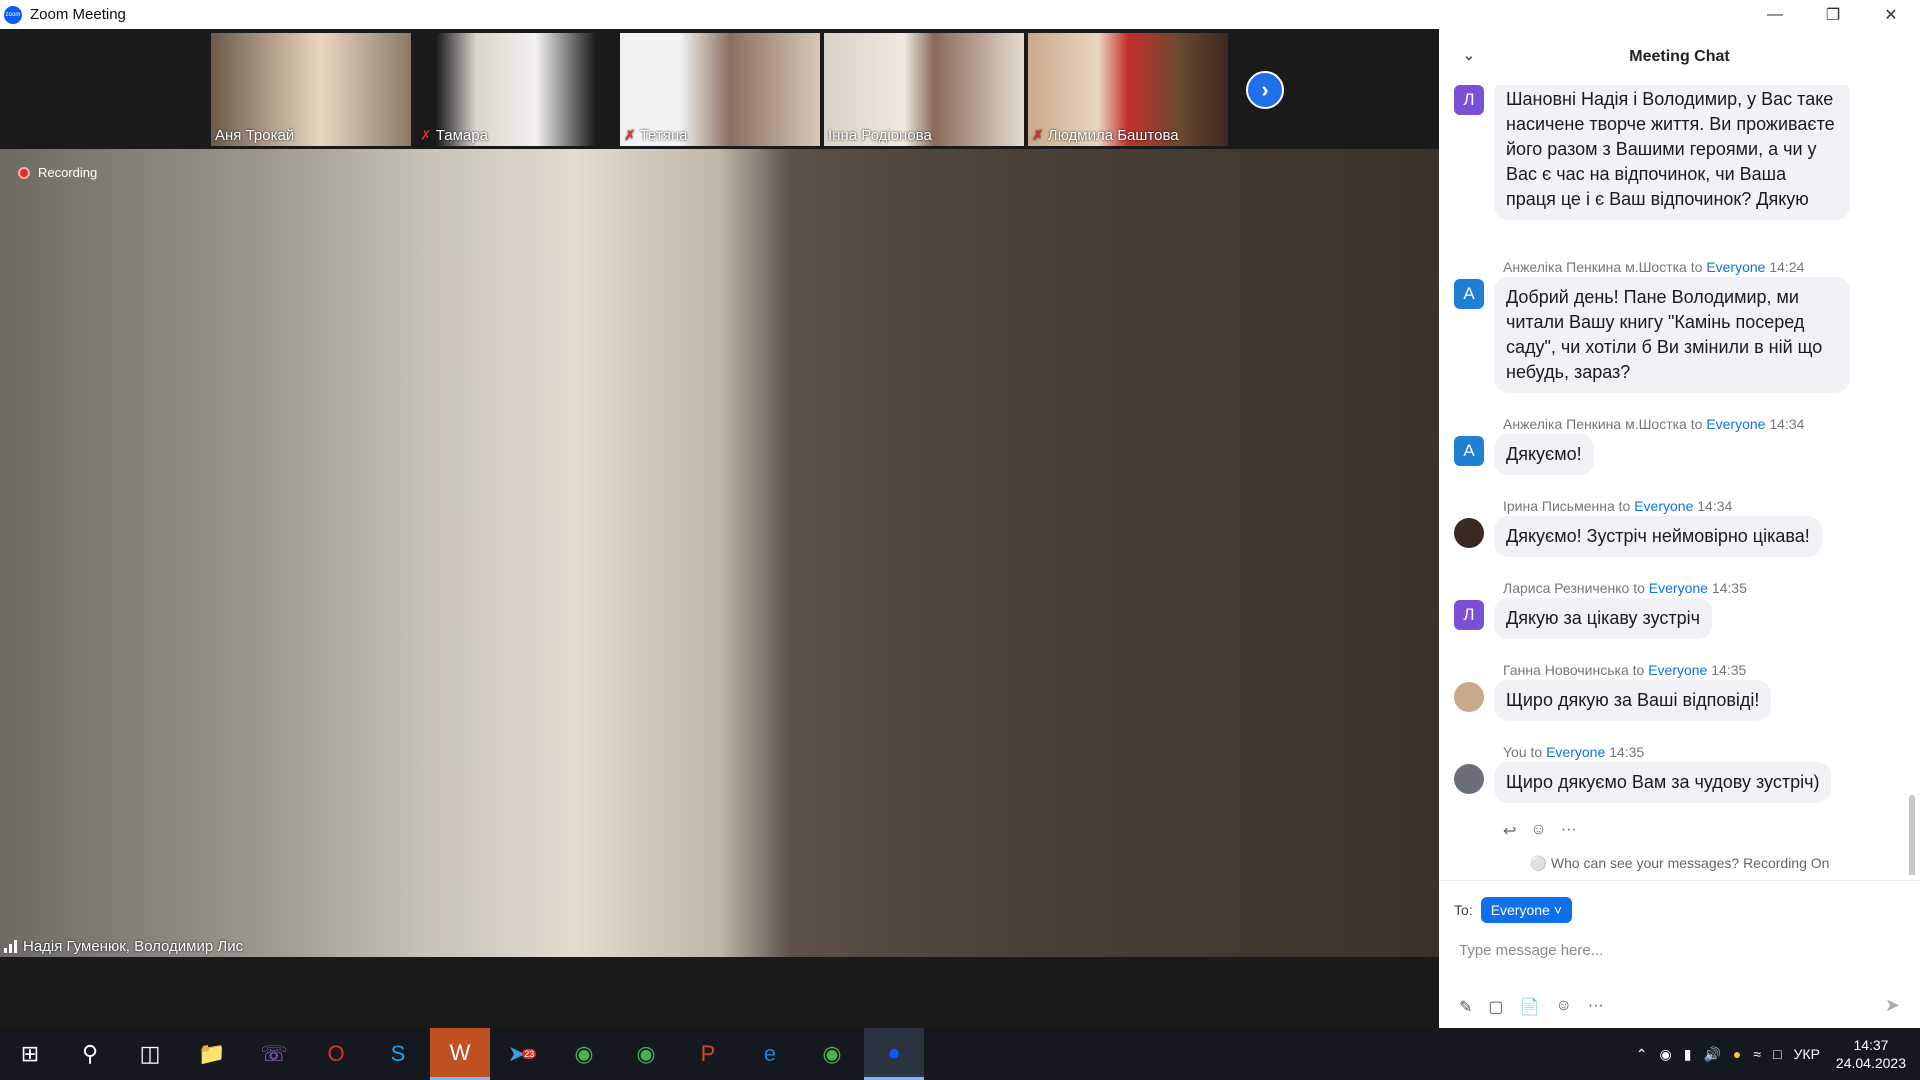 The image size is (1920, 1080). I want to click on next-page-button: ›, so click(1265, 90).